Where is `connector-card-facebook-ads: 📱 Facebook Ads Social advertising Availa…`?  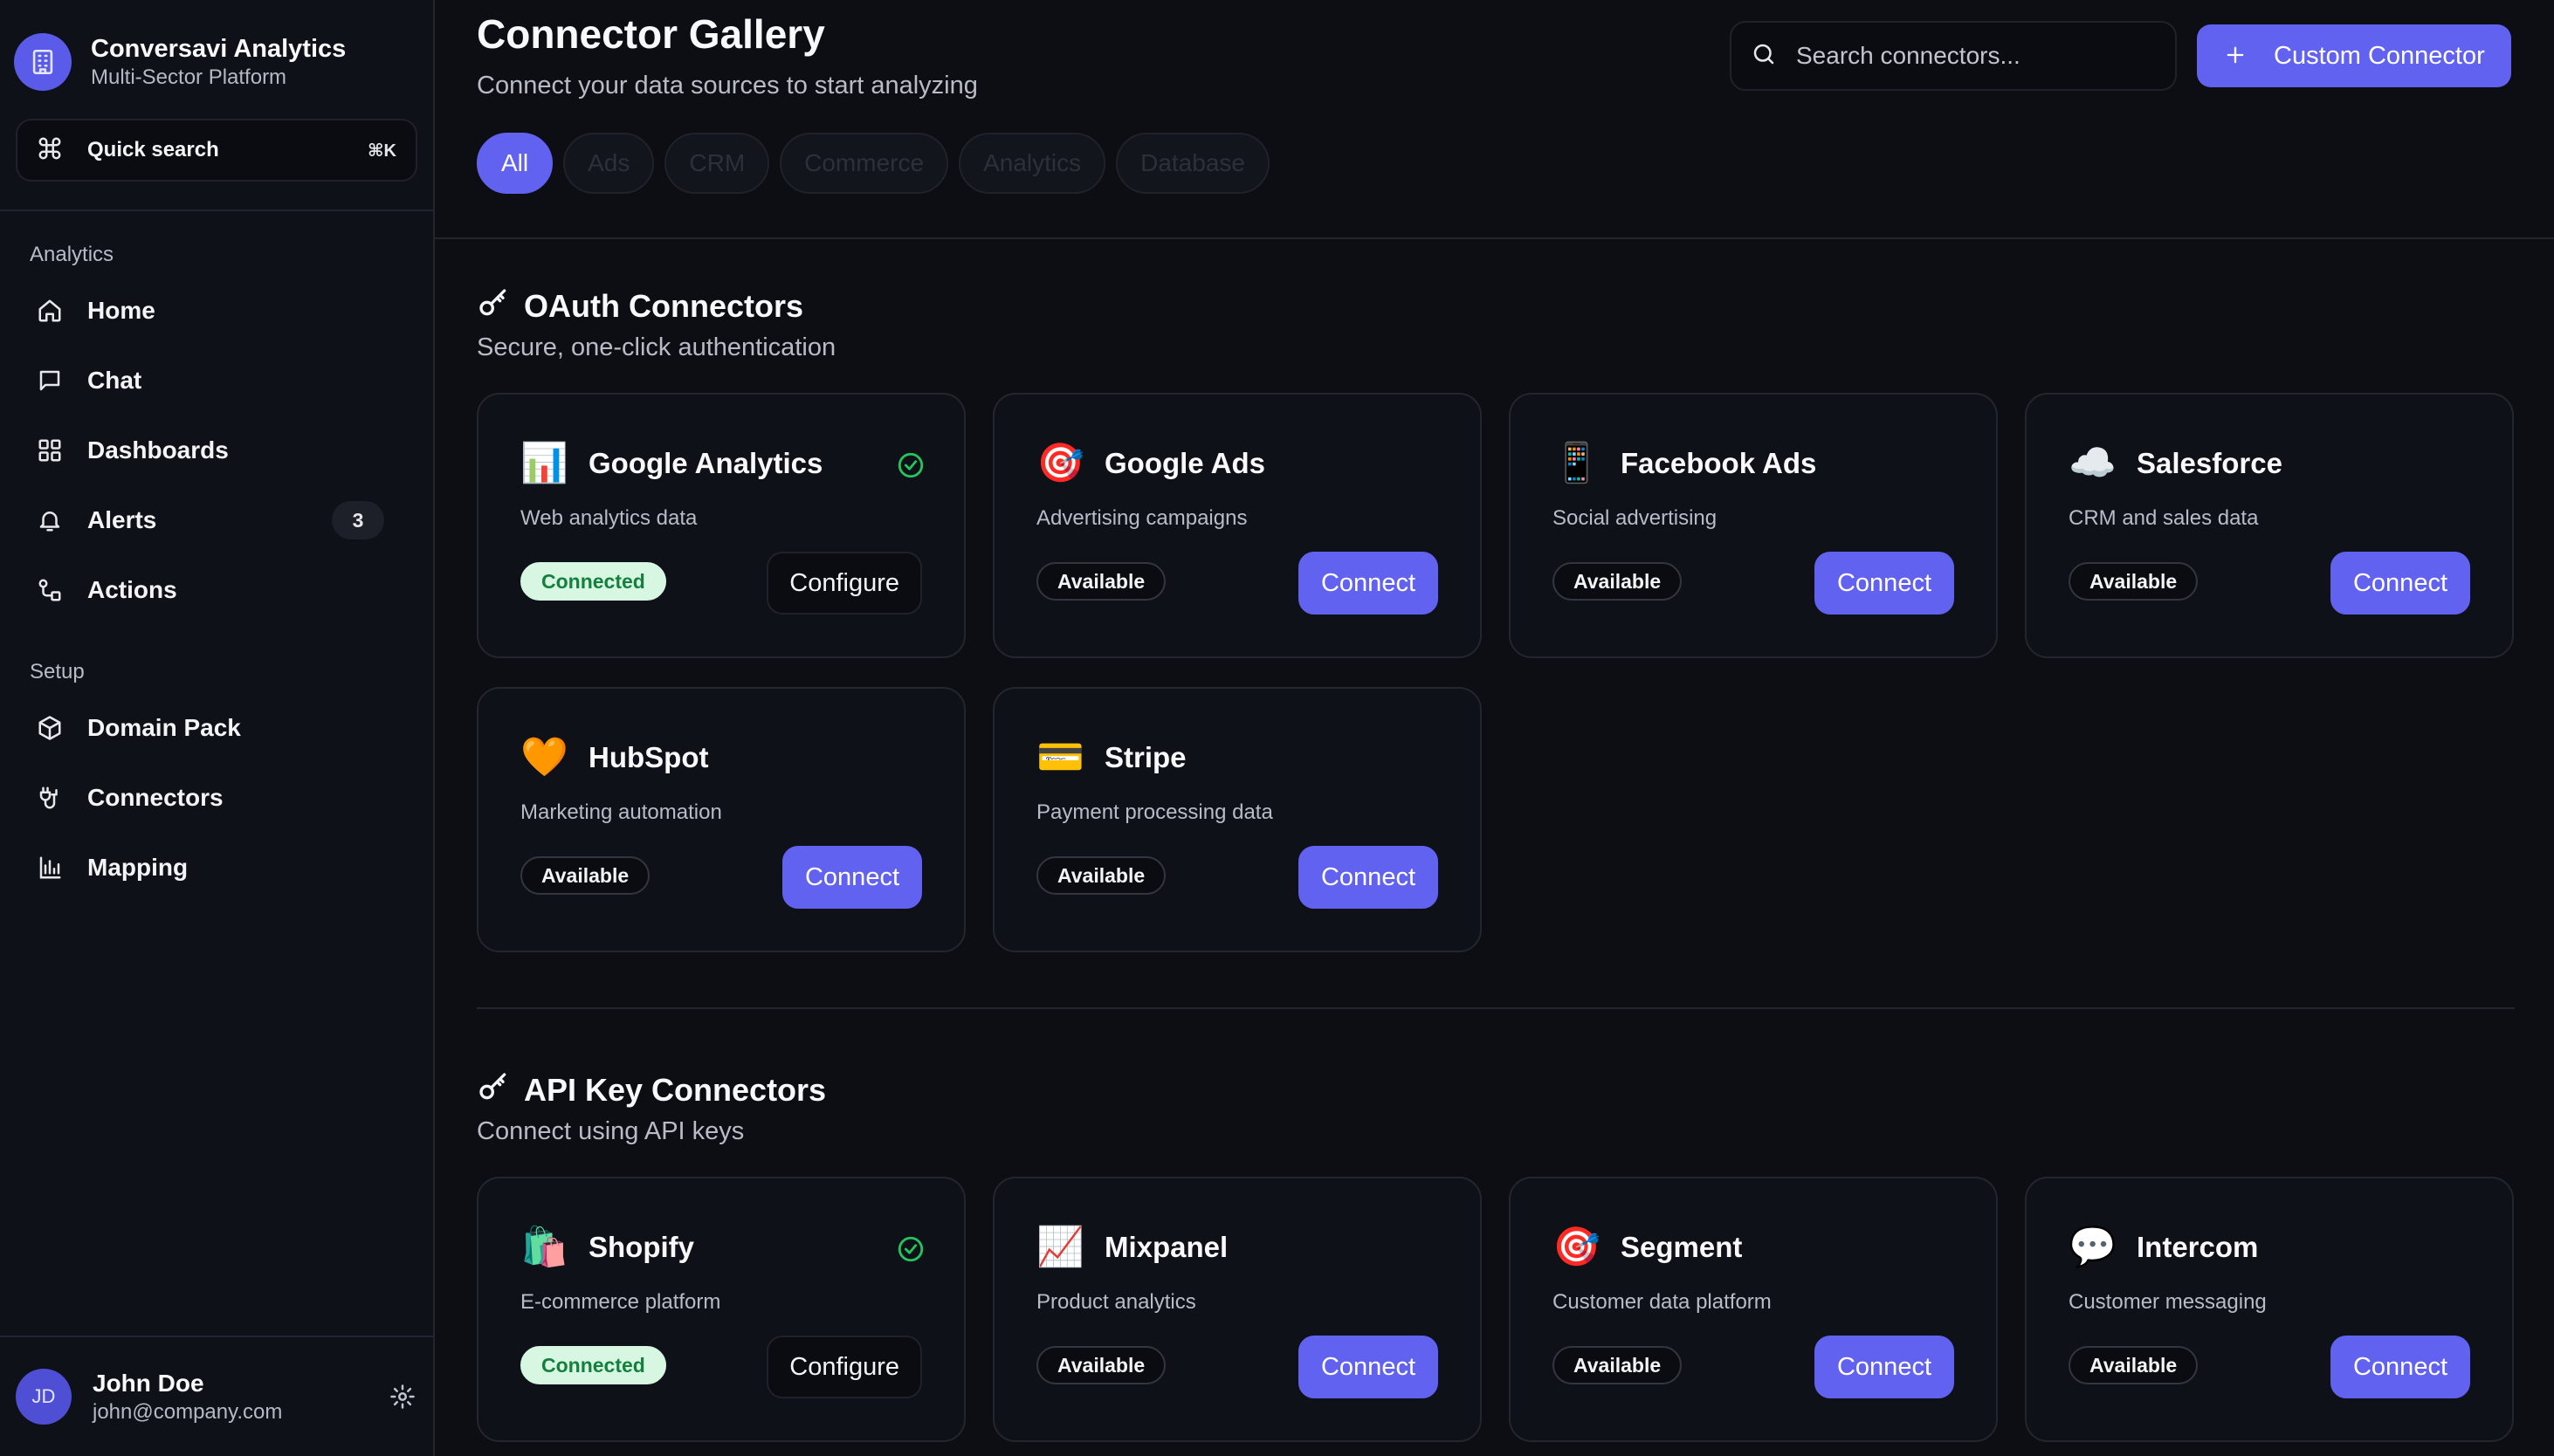 connector-card-facebook-ads: 📱 Facebook Ads Social advertising Availa… is located at coordinates (1753, 525).